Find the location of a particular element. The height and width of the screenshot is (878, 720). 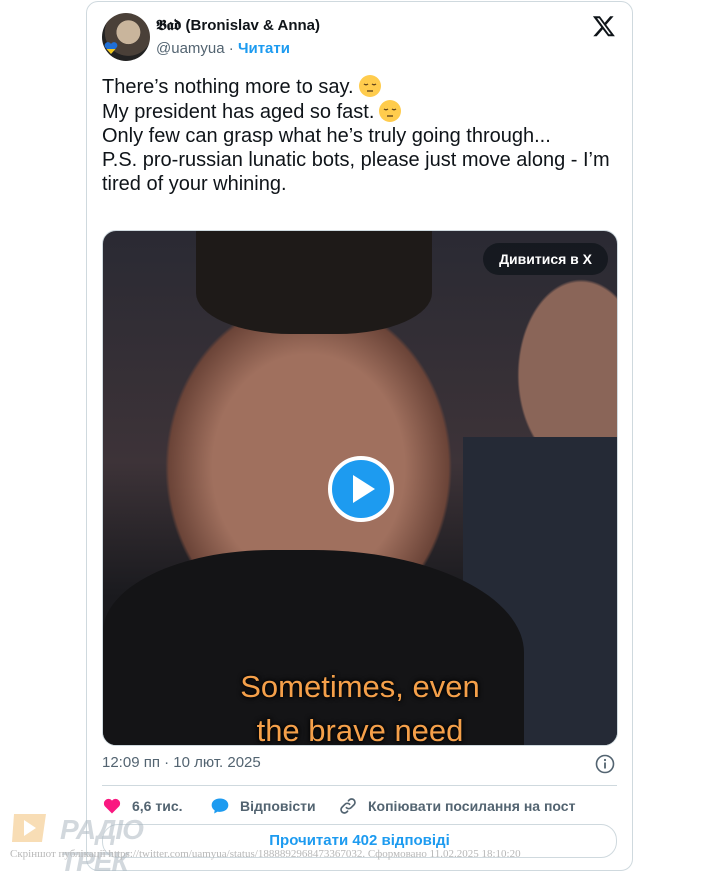

timestamp: 12:09 пп · 10 лют. 2025 is located at coordinates (181, 762).